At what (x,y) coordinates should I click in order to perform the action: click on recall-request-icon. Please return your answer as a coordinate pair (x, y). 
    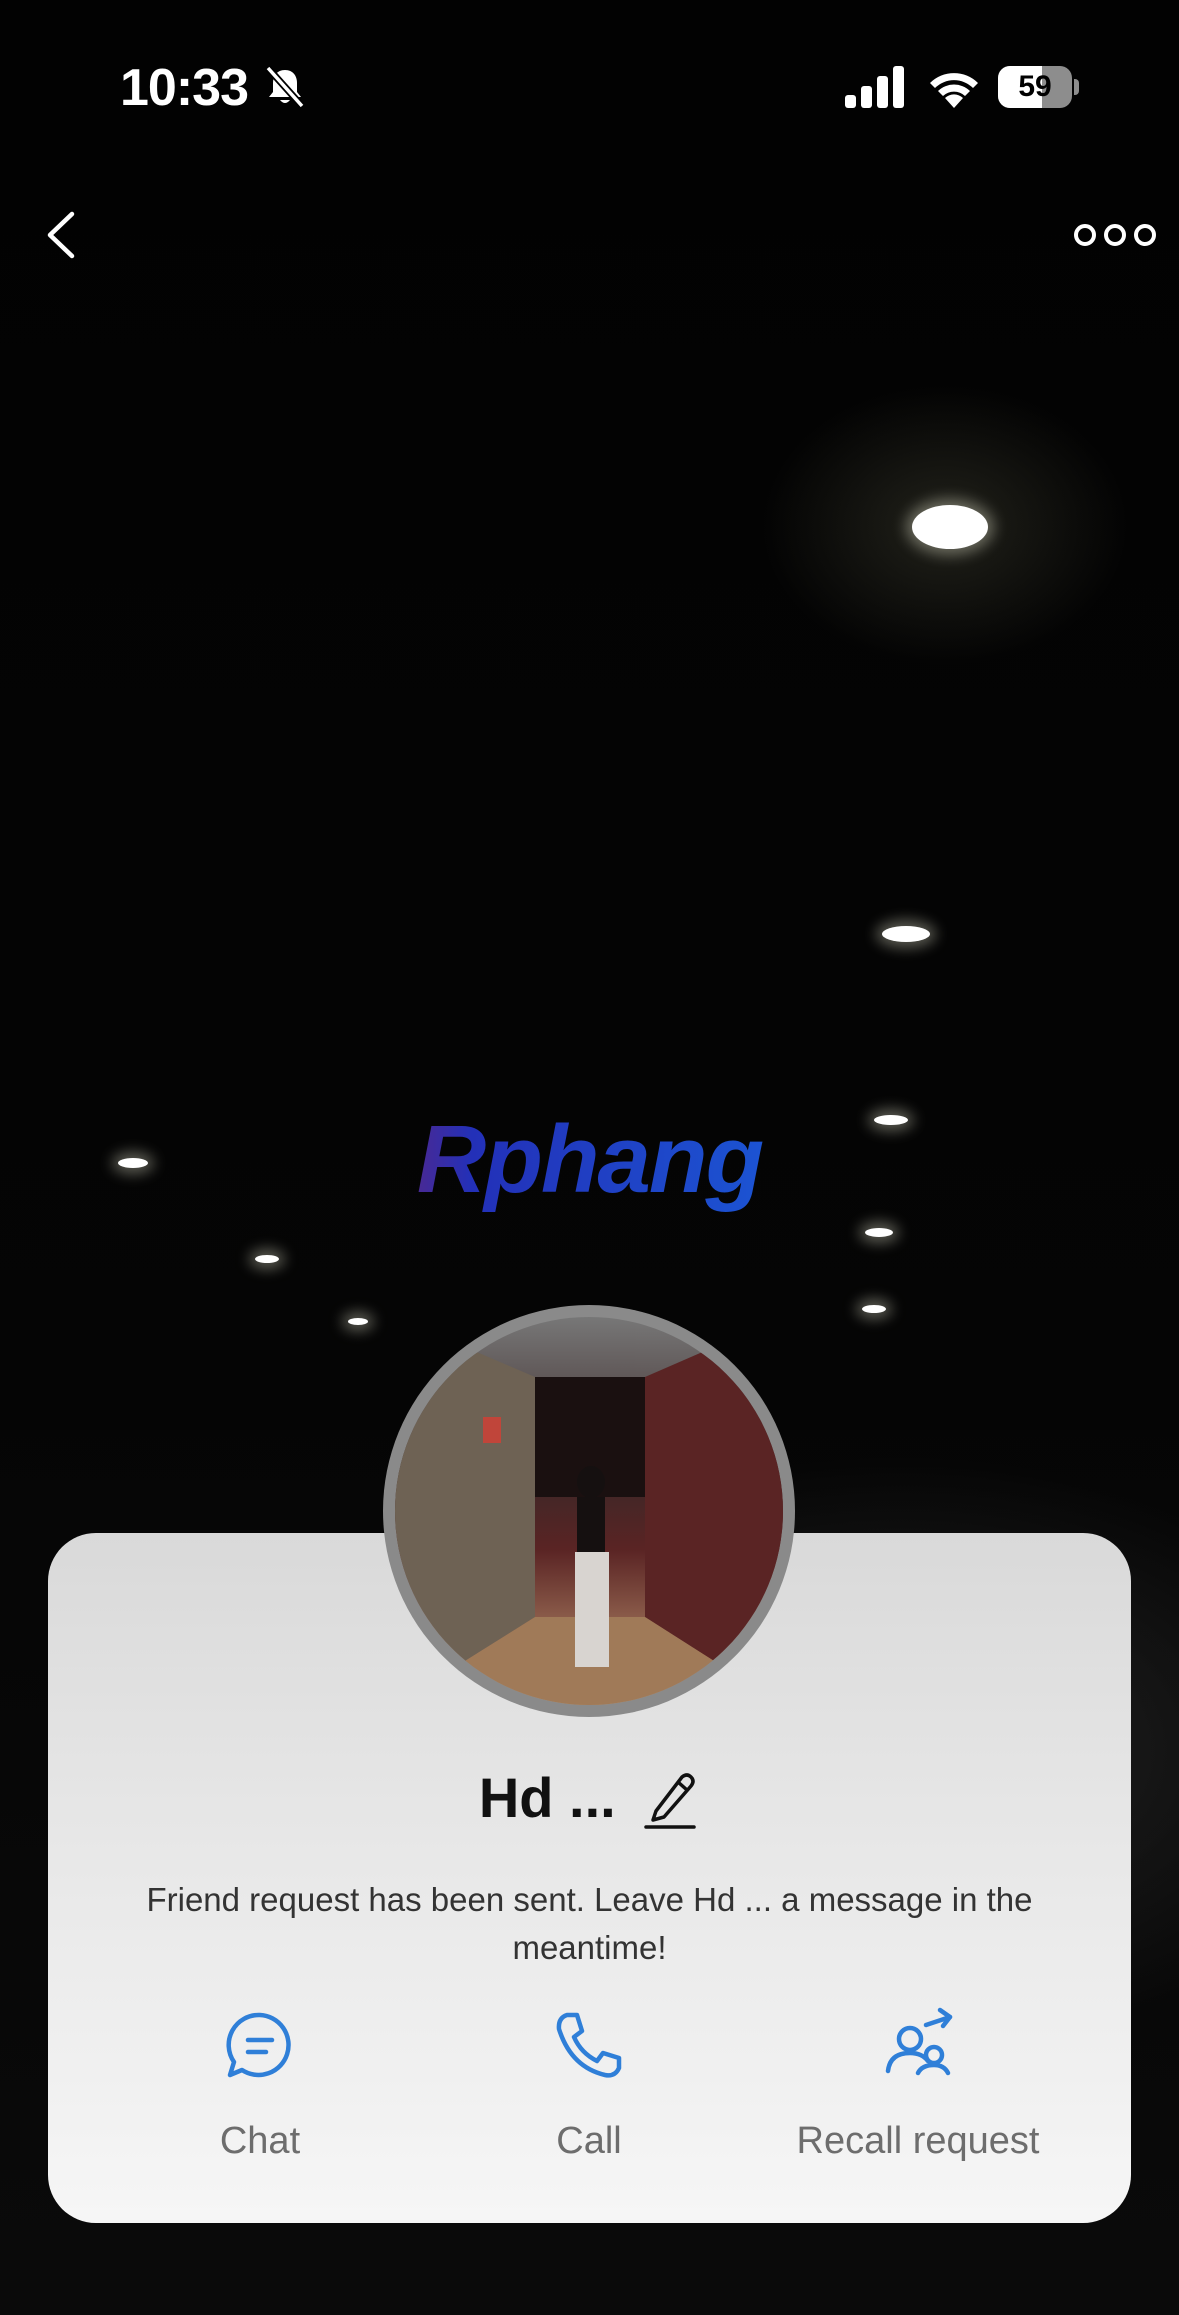
    Looking at the image, I should click on (919, 2041).